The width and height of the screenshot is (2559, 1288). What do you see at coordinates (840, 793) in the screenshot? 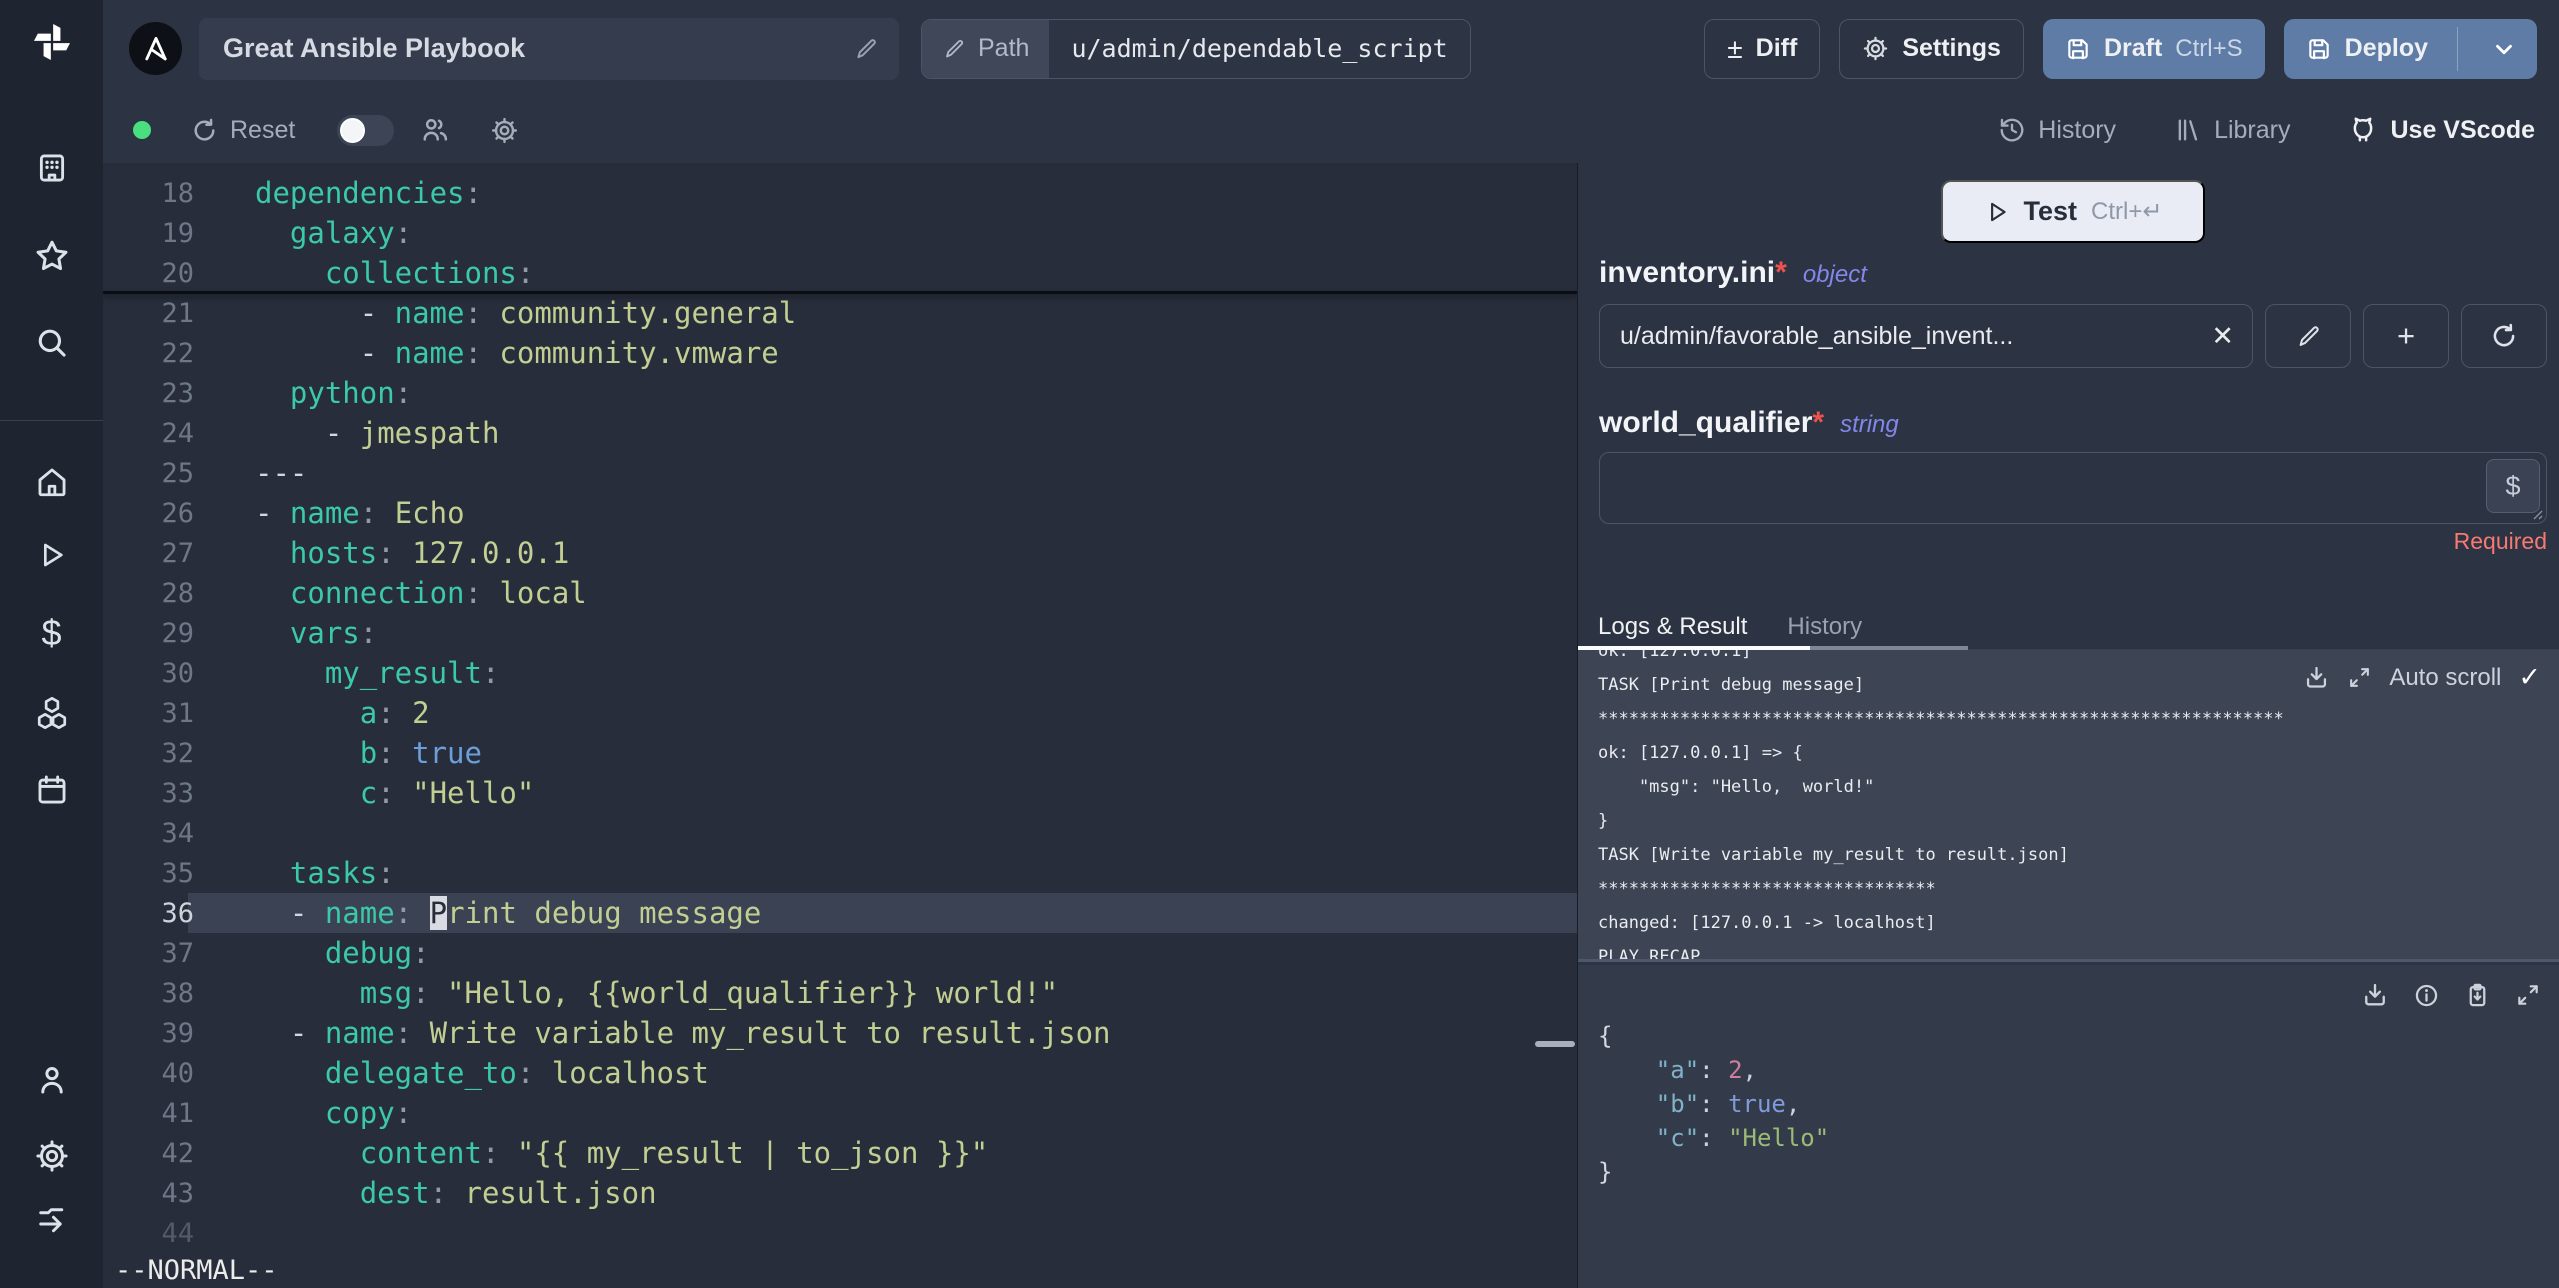
I see `code-line: 33 c: "Hello"` at bounding box center [840, 793].